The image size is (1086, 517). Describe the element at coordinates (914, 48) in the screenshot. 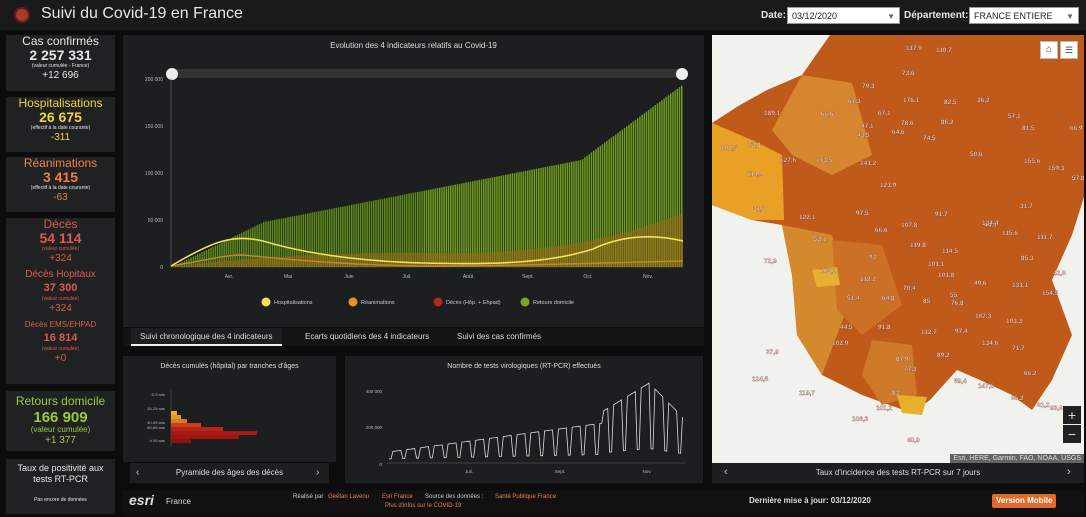

I see `map-incidence-label: 117,9` at that location.